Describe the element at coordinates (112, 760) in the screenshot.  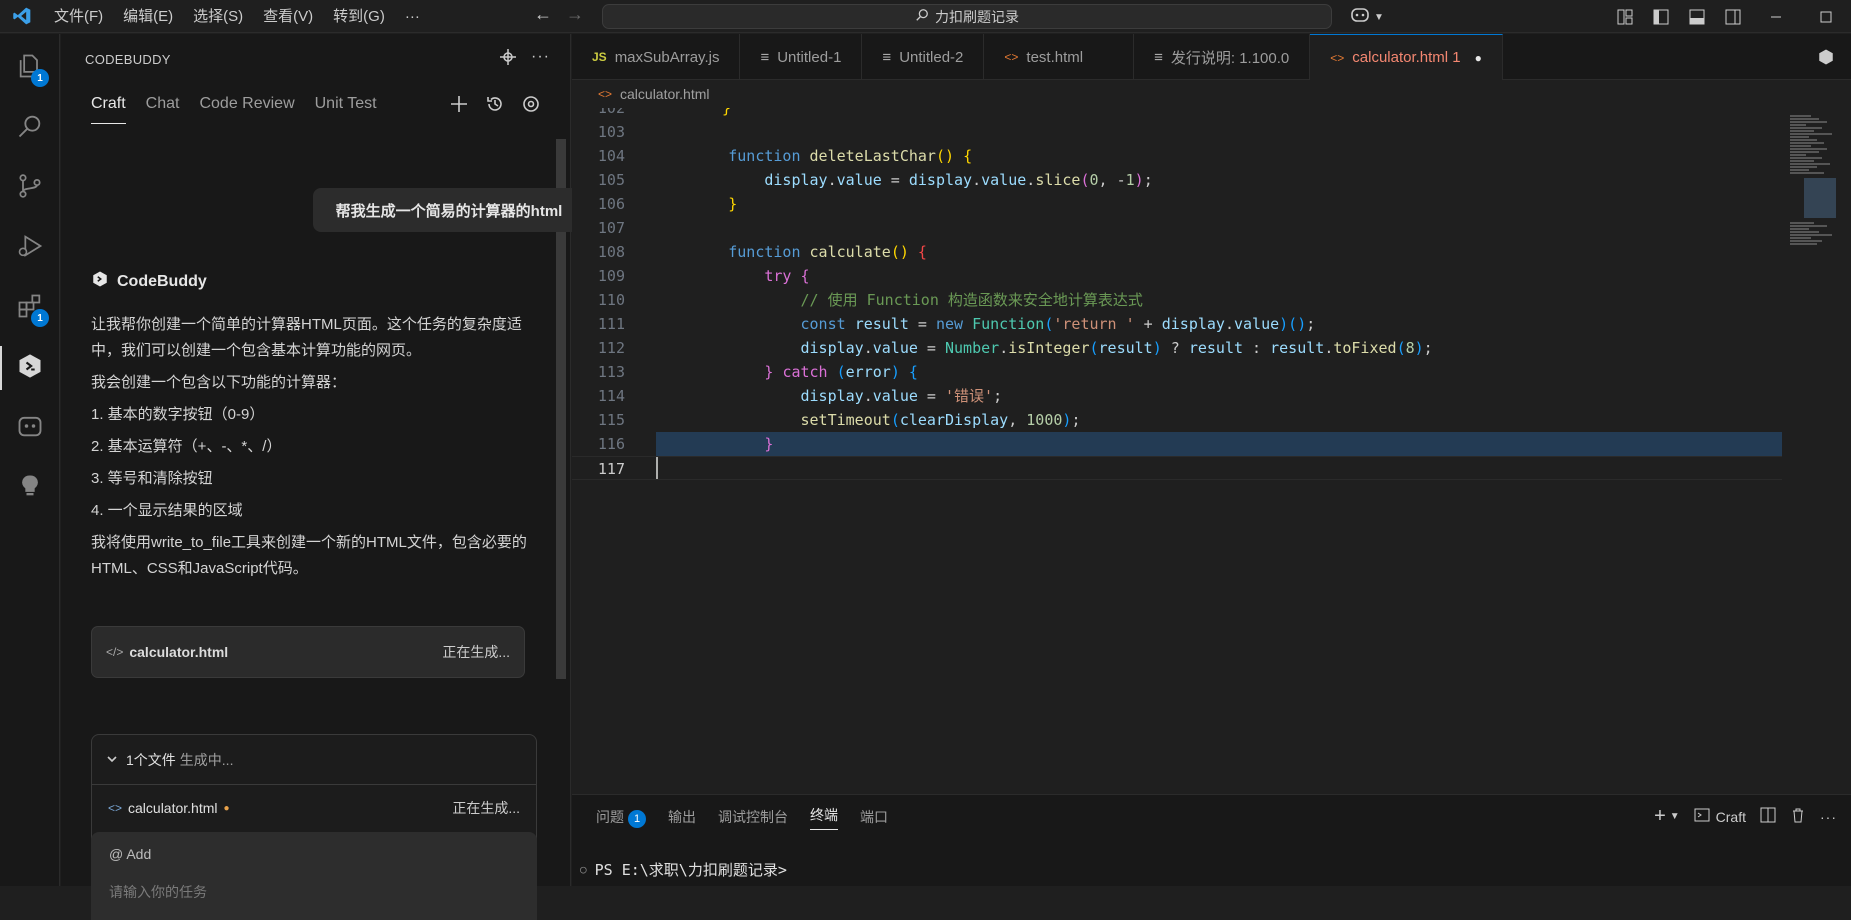
I see `chevron-down-icon` at that location.